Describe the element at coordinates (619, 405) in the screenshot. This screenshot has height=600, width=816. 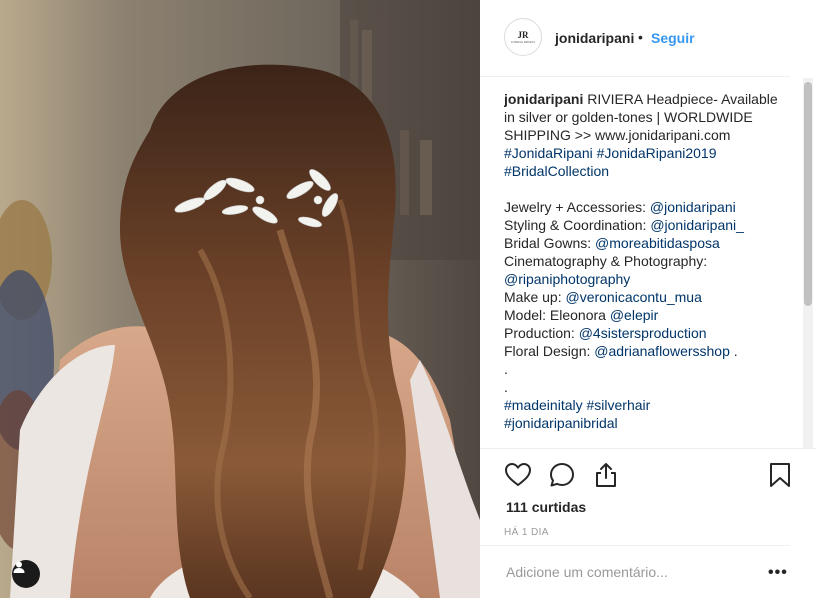
I see `hashtag-link: #silverhair` at that location.